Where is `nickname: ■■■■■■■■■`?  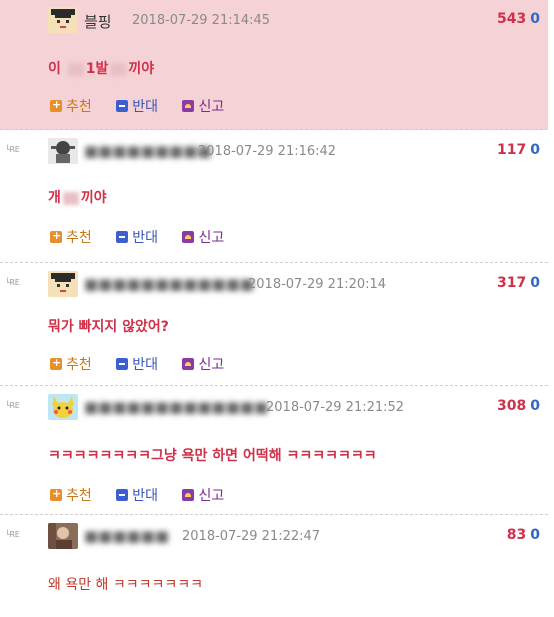 nickname: ■■■■■■■■■ is located at coordinates (148, 151).